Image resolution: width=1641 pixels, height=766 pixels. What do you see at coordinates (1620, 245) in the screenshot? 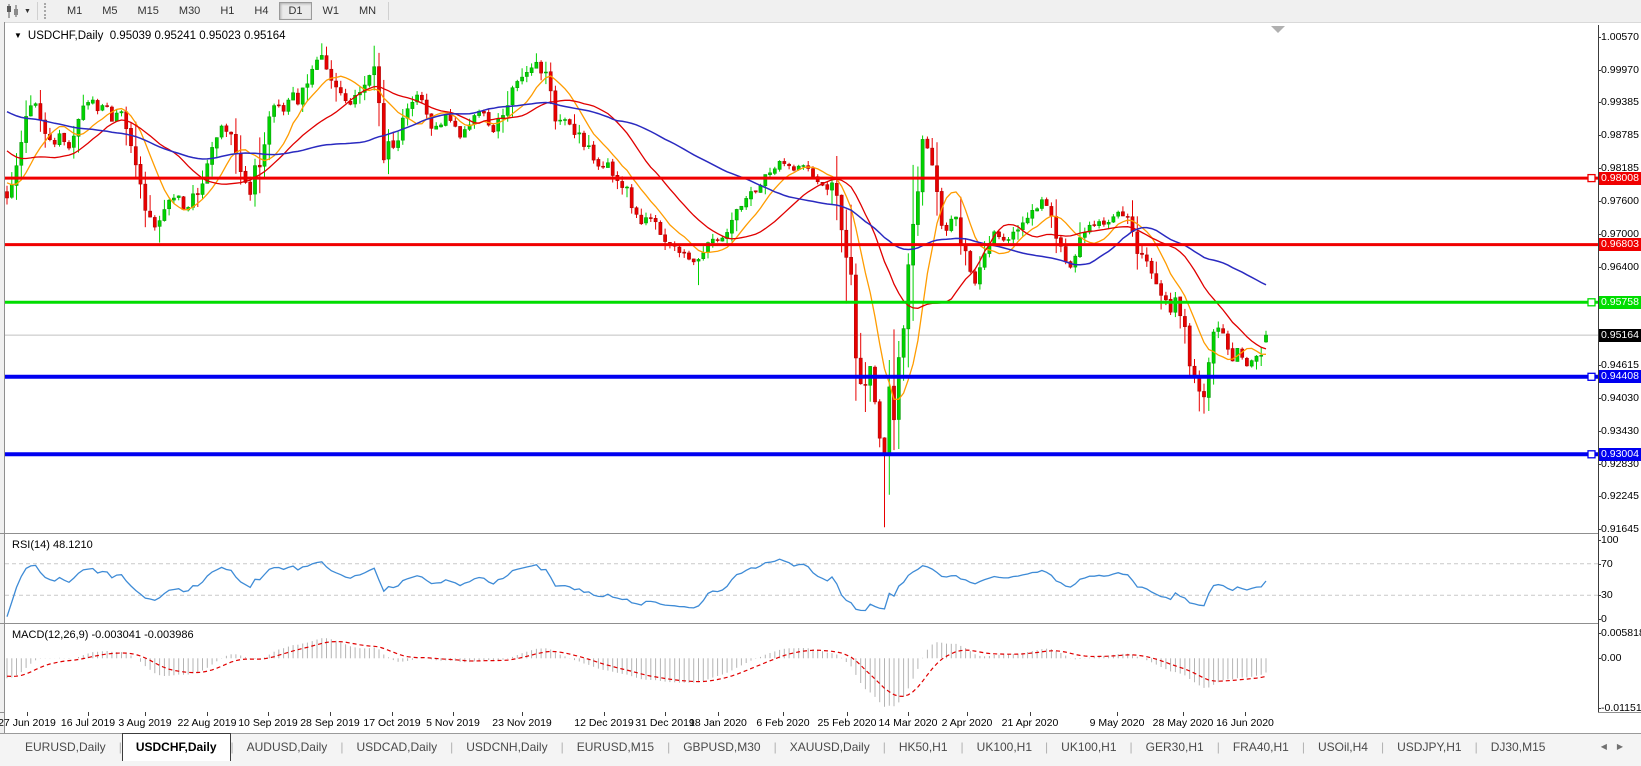
I see `price-level-badge: 0.96803` at bounding box center [1620, 245].